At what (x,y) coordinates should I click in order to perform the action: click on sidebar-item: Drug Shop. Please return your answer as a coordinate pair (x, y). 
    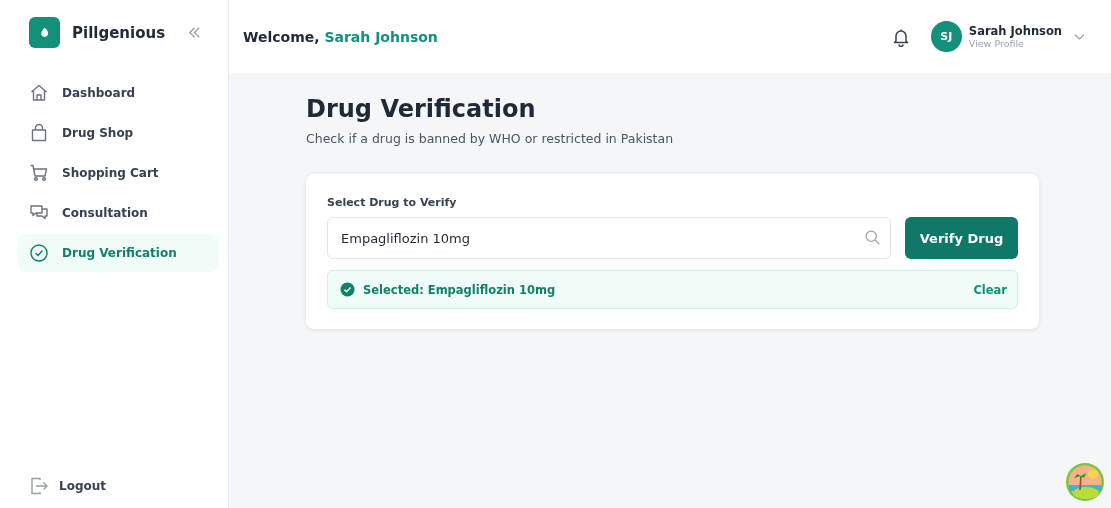
    Looking at the image, I should click on (118, 133).